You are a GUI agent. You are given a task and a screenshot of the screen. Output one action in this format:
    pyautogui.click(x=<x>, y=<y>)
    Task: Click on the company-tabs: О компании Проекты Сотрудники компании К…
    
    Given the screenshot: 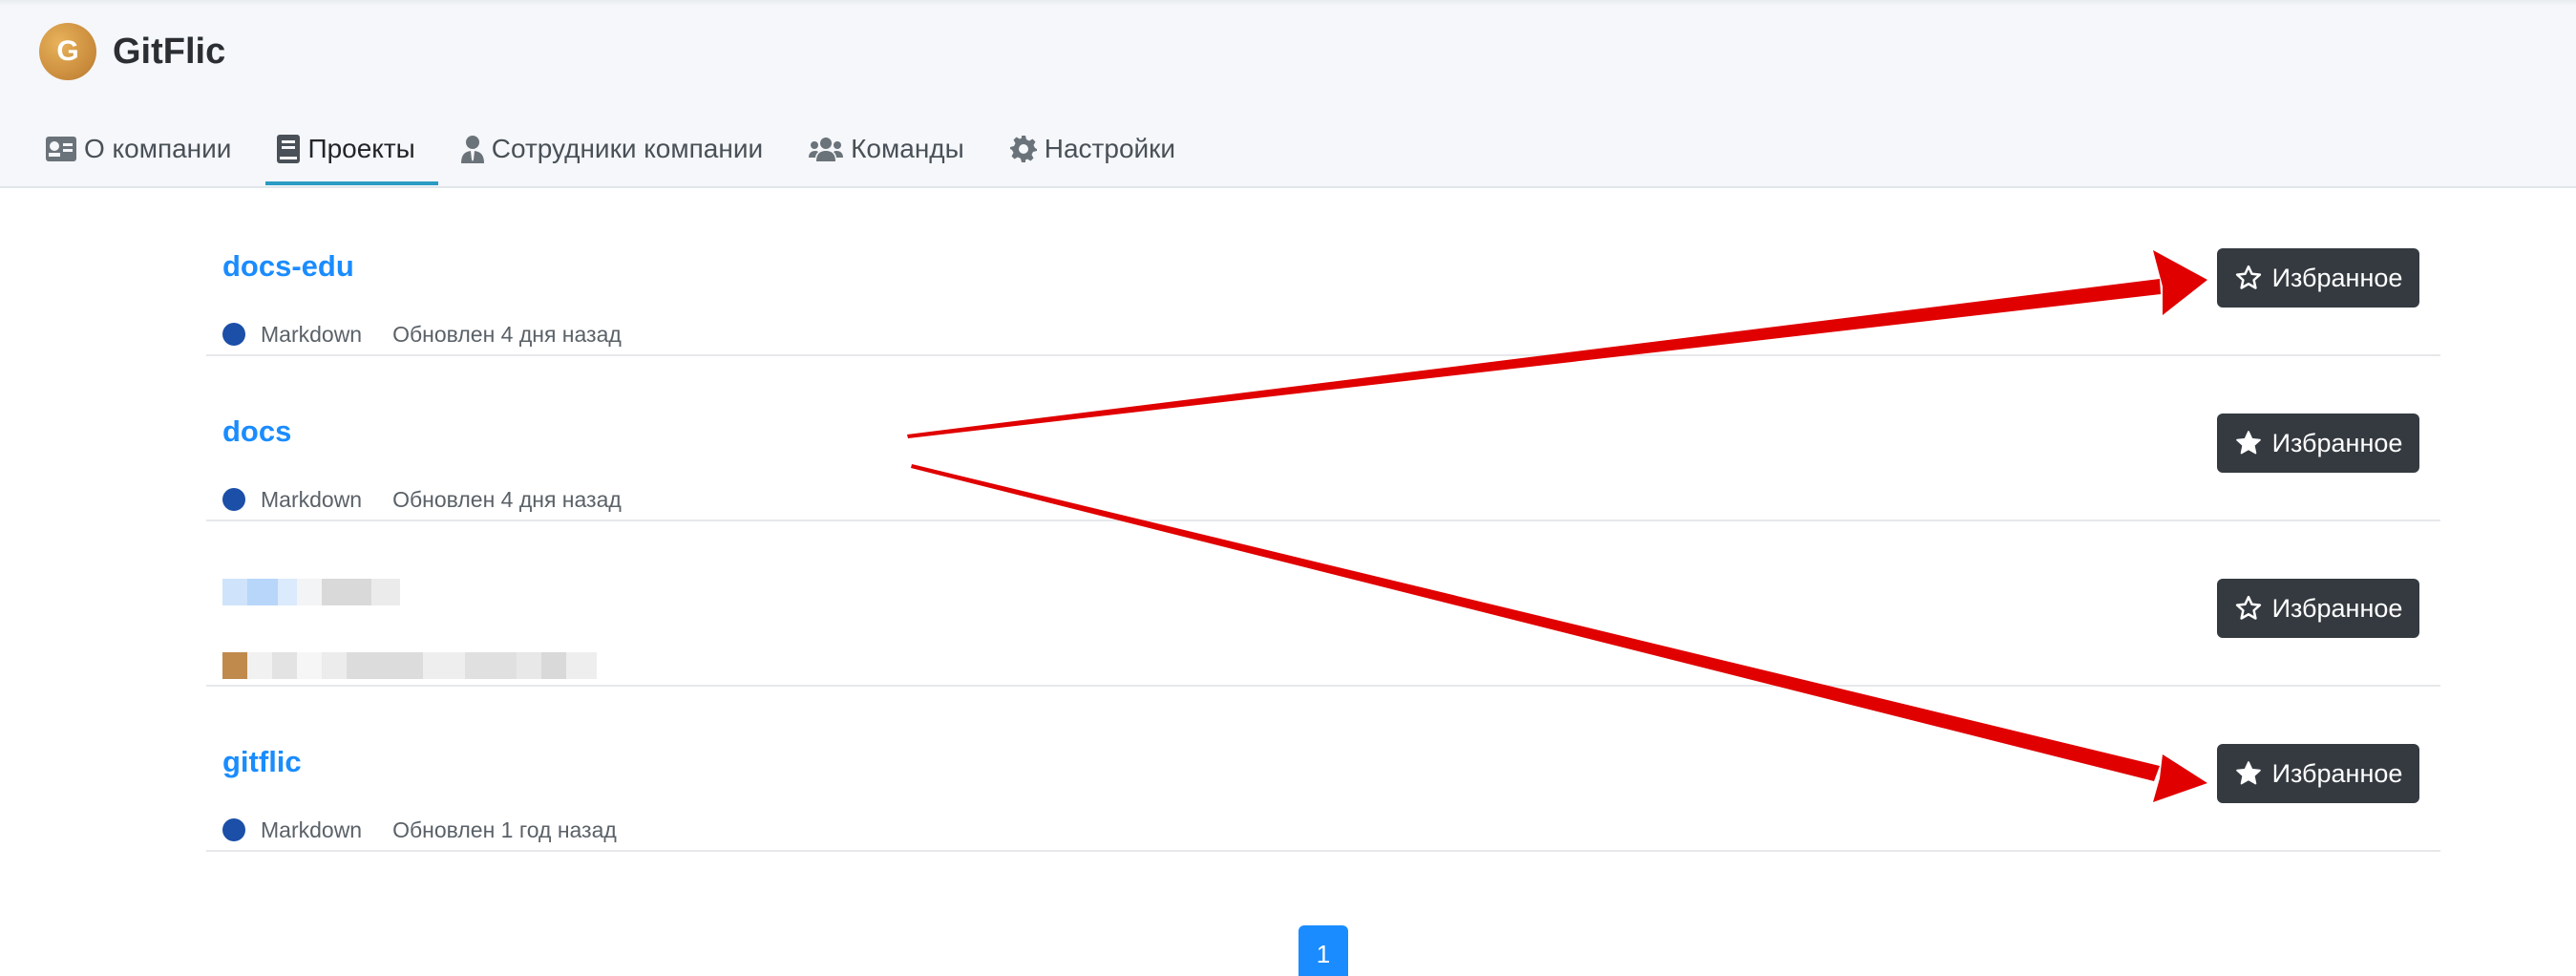 What is the action you would take?
    pyautogui.click(x=622, y=155)
    